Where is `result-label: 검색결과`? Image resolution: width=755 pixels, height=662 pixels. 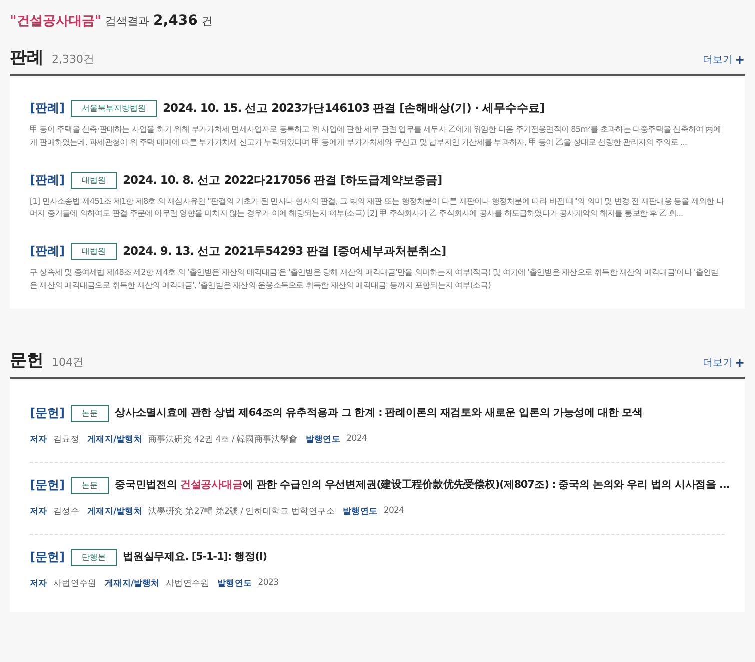
result-label: 검색결과 is located at coordinates (128, 21).